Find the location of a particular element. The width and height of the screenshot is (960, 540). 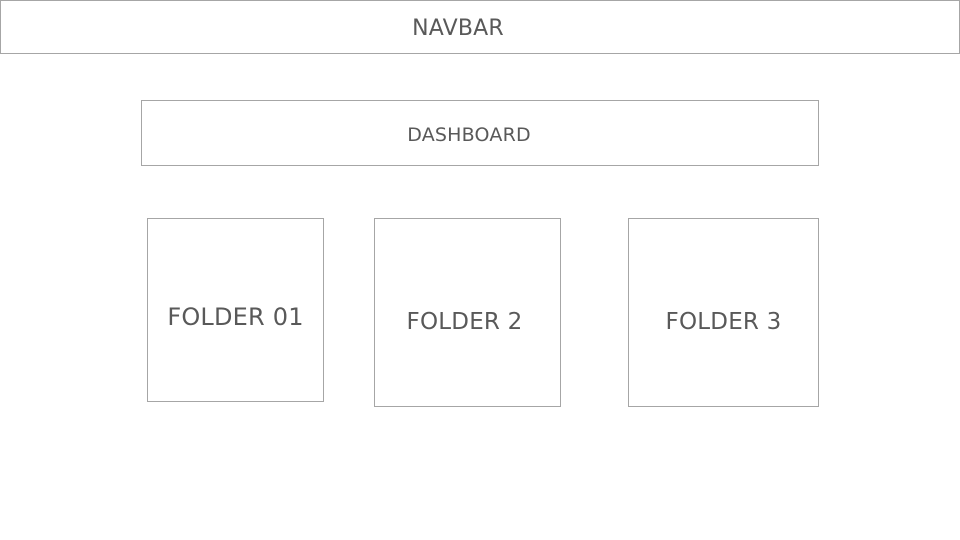

folder-card-2: FOLDER 2 is located at coordinates (467, 312).